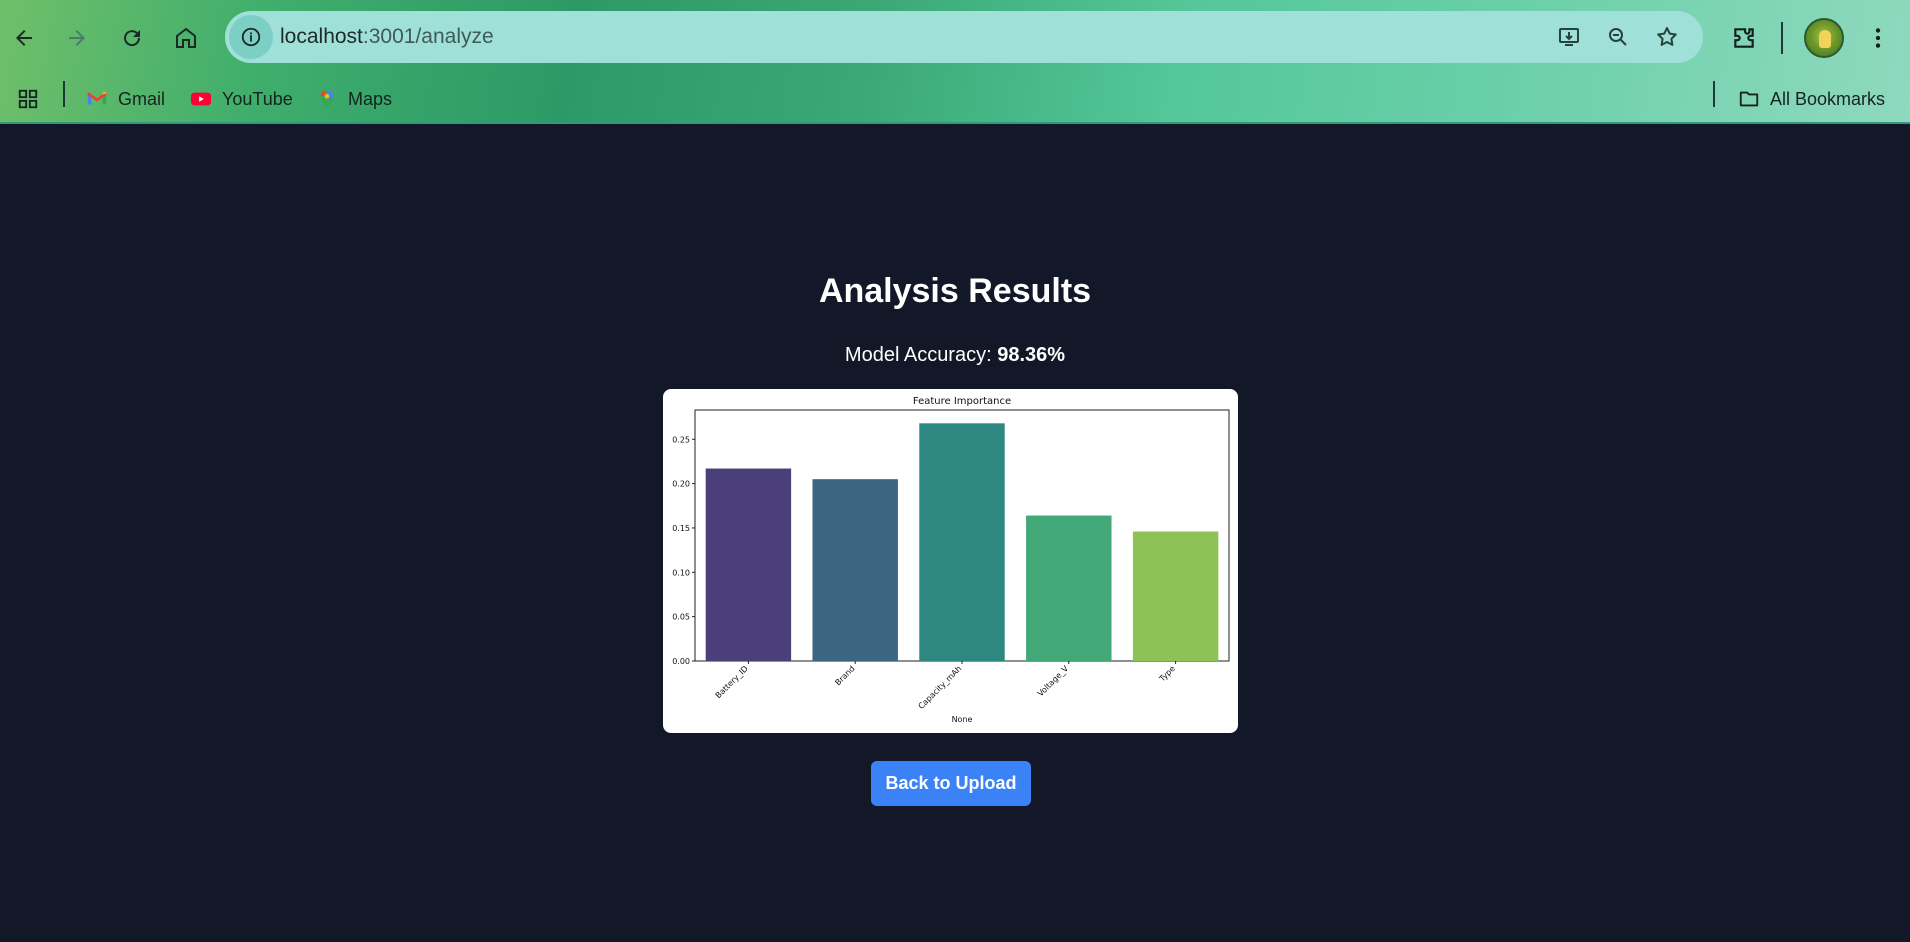 This screenshot has width=1910, height=942. What do you see at coordinates (1714, 94) in the screenshot?
I see `bookmarks-right-divider` at bounding box center [1714, 94].